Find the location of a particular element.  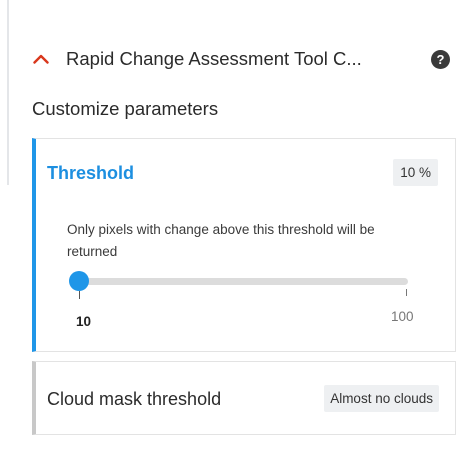

section-title: Customize parameters is located at coordinates (125, 108).